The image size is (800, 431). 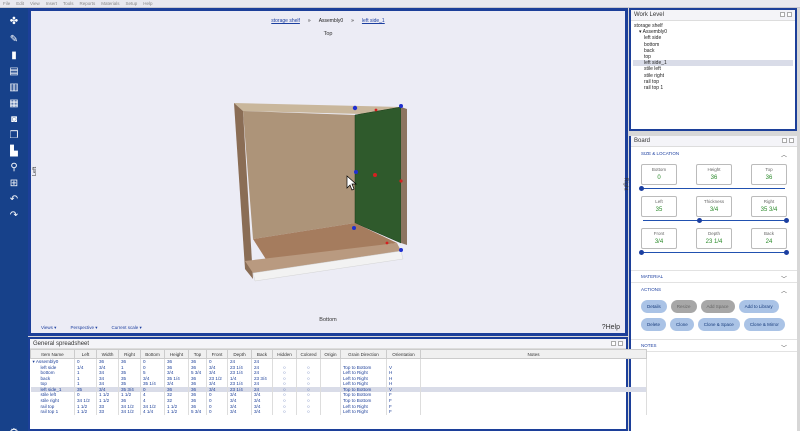 What do you see at coordinates (769, 210) in the screenshot?
I see `field-value: 35 3/4` at bounding box center [769, 210].